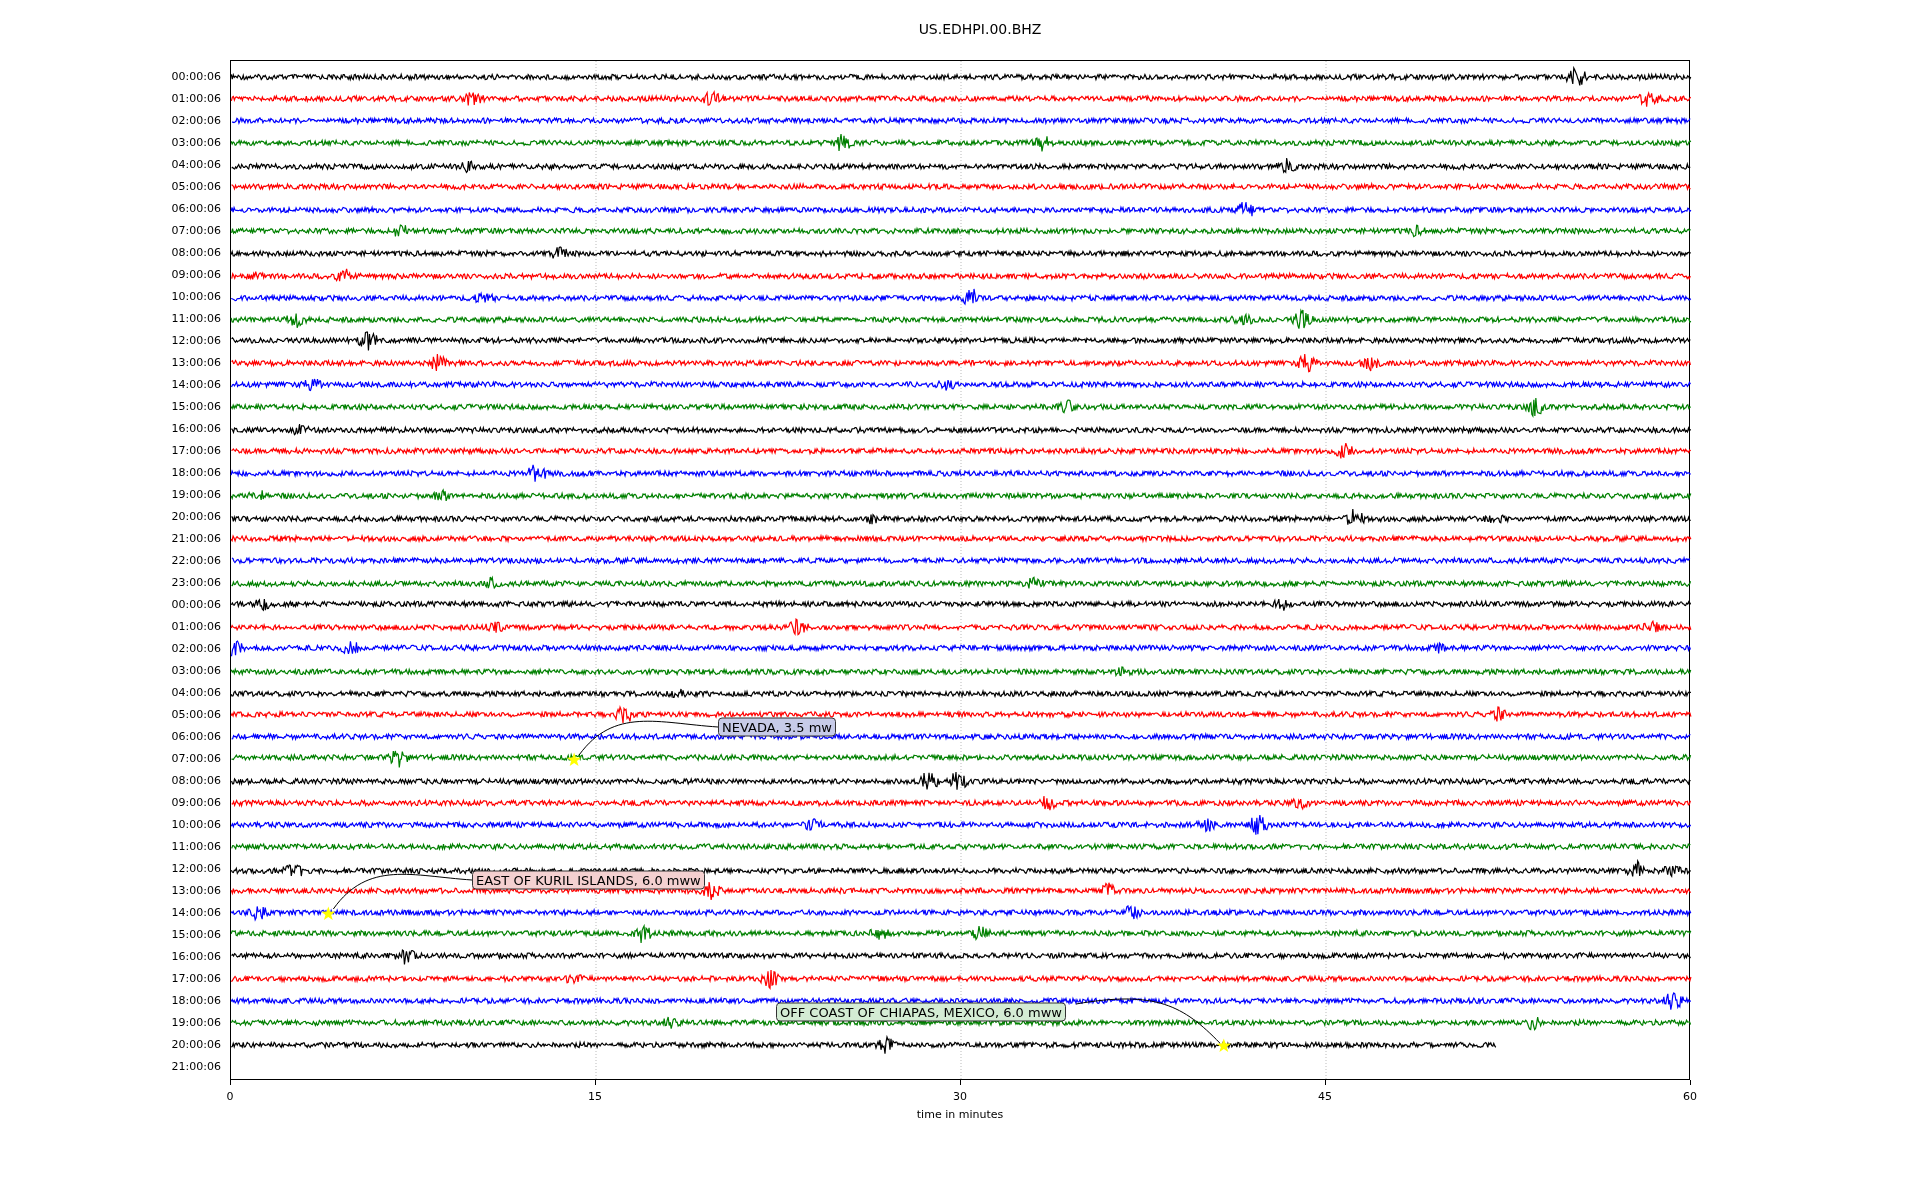 This screenshot has width=1920, height=1200. I want to click on event-label: OFF COAST OF CHIAPAS, MEXICO, 6.0 mww, so click(921, 1012).